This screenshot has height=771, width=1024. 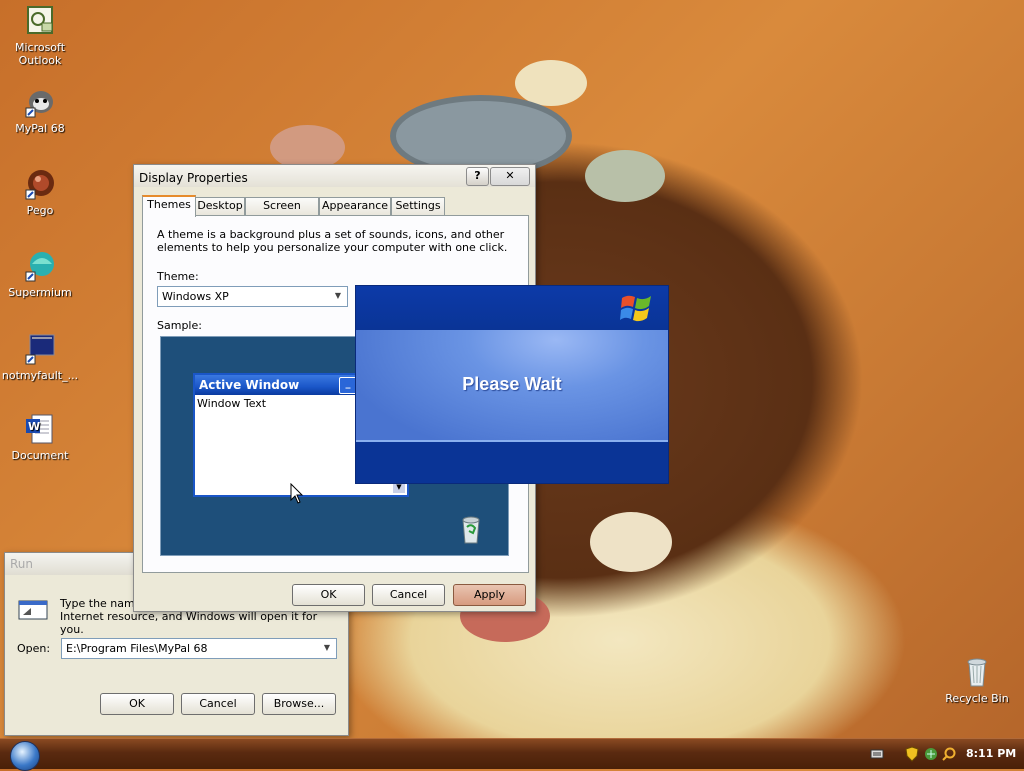 I want to click on security-shield-icon, so click(x=912, y=755).